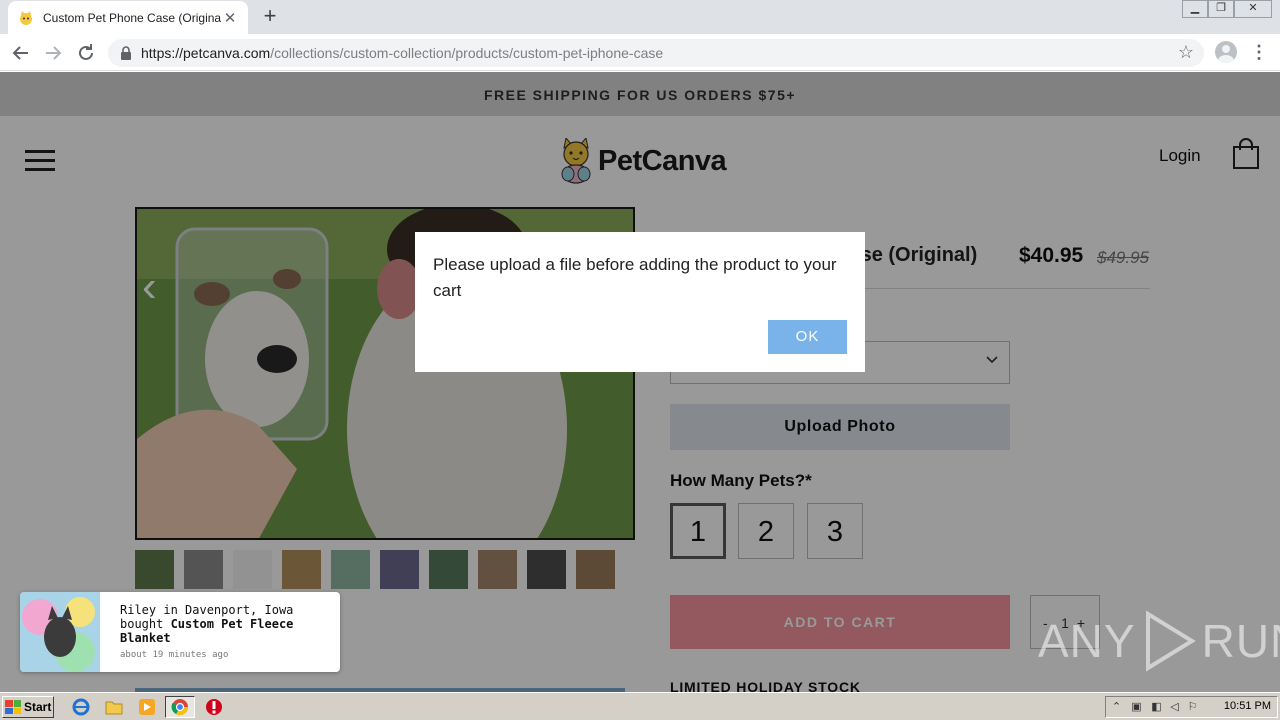 The width and height of the screenshot is (1280, 722). Describe the element at coordinates (1195, 9) in the screenshot. I see `minimize-window-icon: ▁` at that location.